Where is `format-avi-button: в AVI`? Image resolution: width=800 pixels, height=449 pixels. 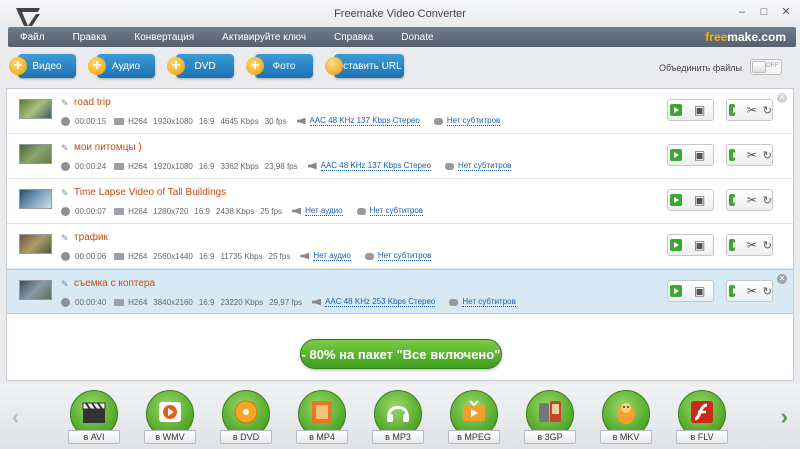
format-avi-button: в AVI is located at coordinates (94, 417).